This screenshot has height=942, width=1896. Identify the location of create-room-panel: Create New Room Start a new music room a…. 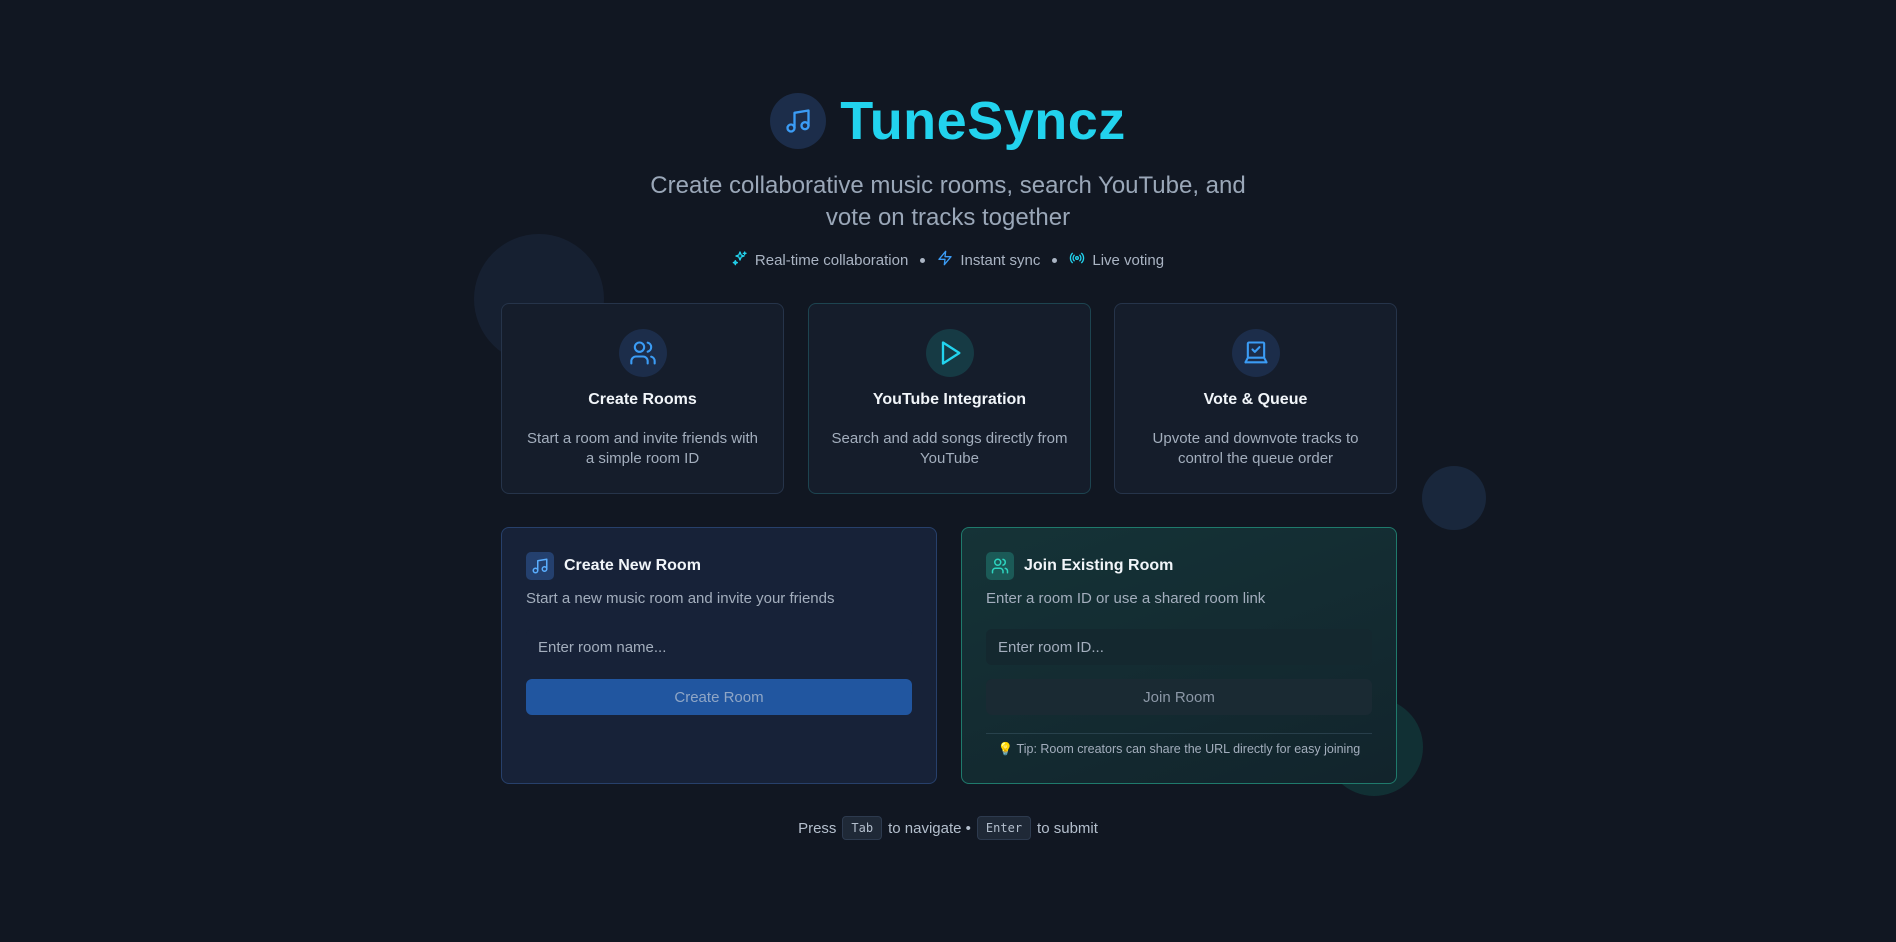
(719, 655).